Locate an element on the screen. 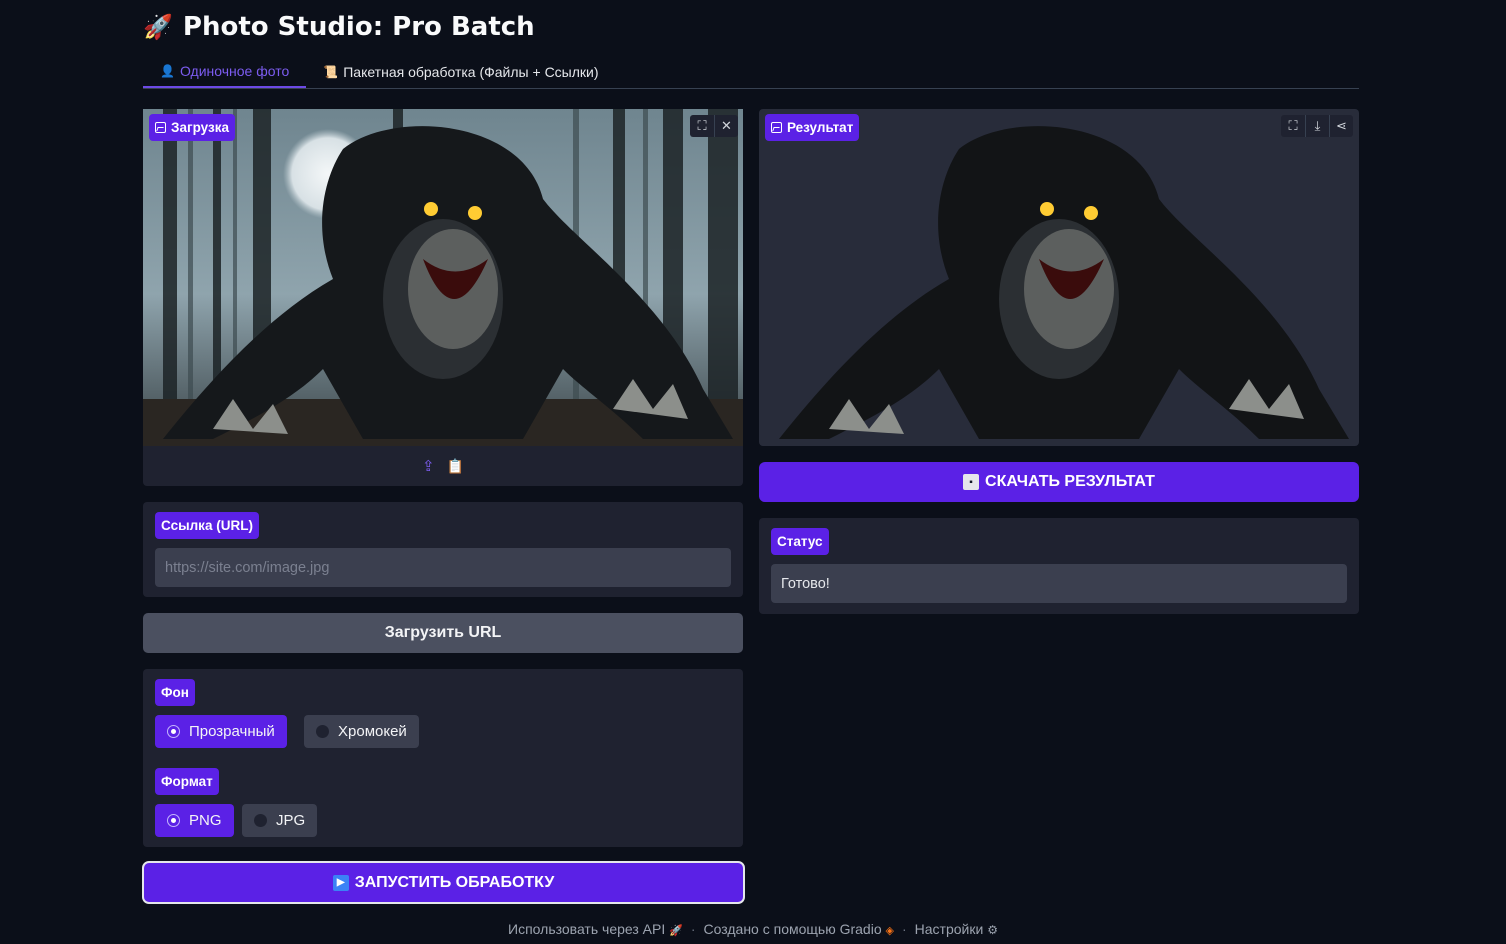  uploaded-image is located at coordinates (443, 277).